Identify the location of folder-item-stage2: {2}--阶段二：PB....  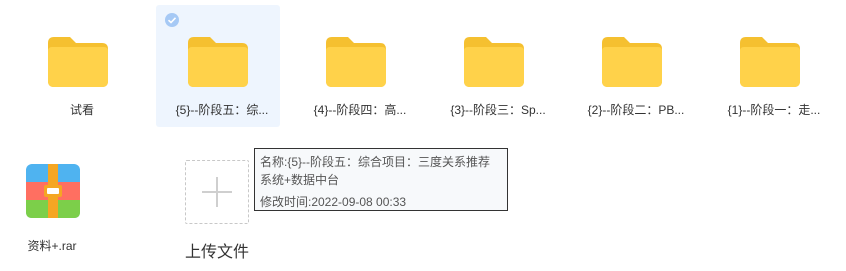
(636, 70).